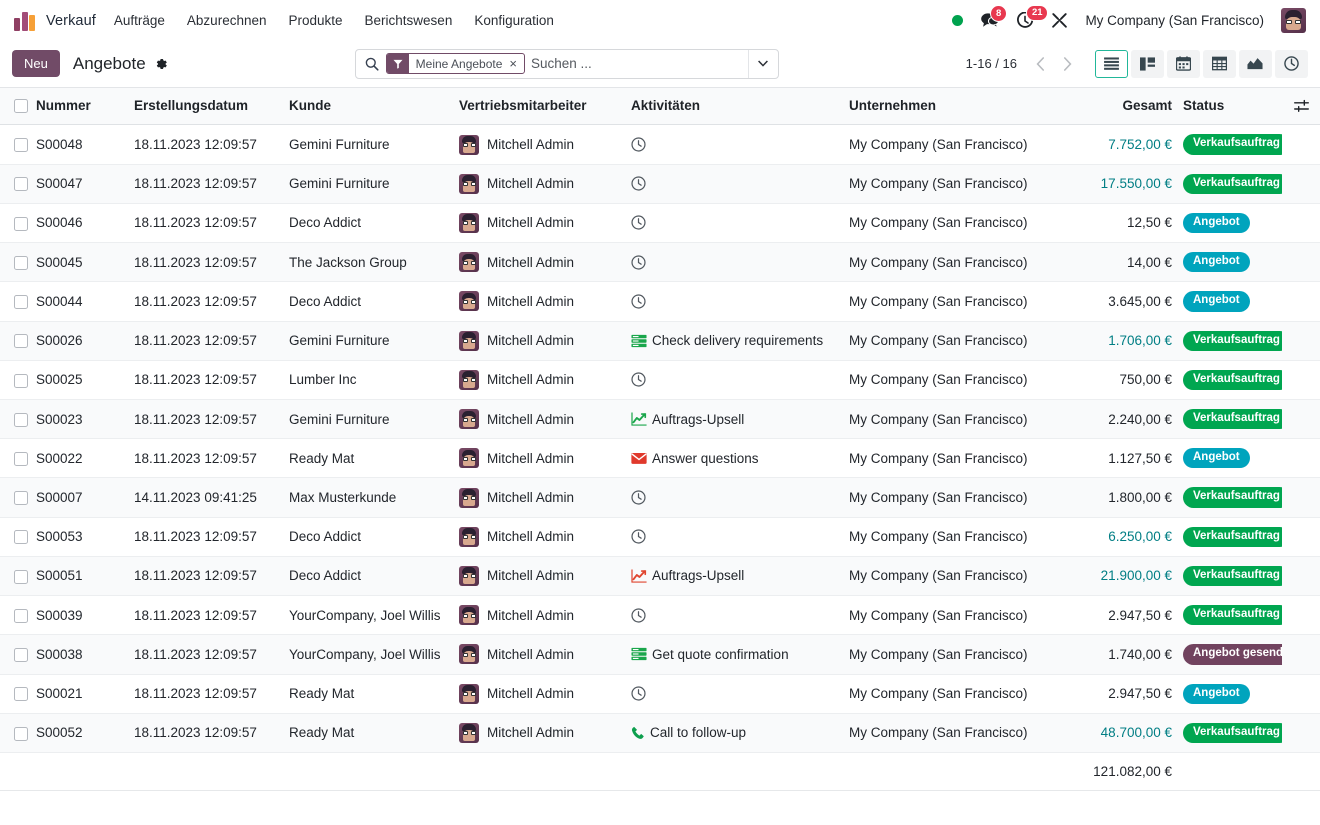 The height and width of the screenshot is (825, 1320). What do you see at coordinates (514, 20) in the screenshot?
I see `menu-item-konfiguration: Konfiguration` at bounding box center [514, 20].